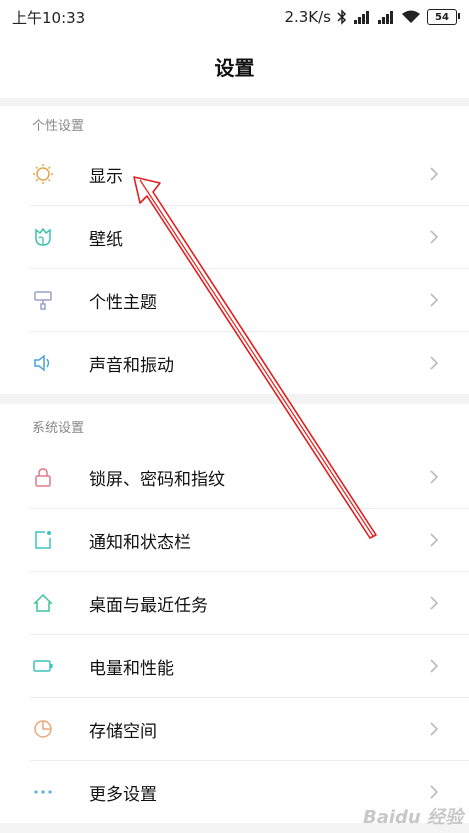 The height and width of the screenshot is (833, 469). I want to click on watermark-logo: Baidu 经验, so click(412, 817).